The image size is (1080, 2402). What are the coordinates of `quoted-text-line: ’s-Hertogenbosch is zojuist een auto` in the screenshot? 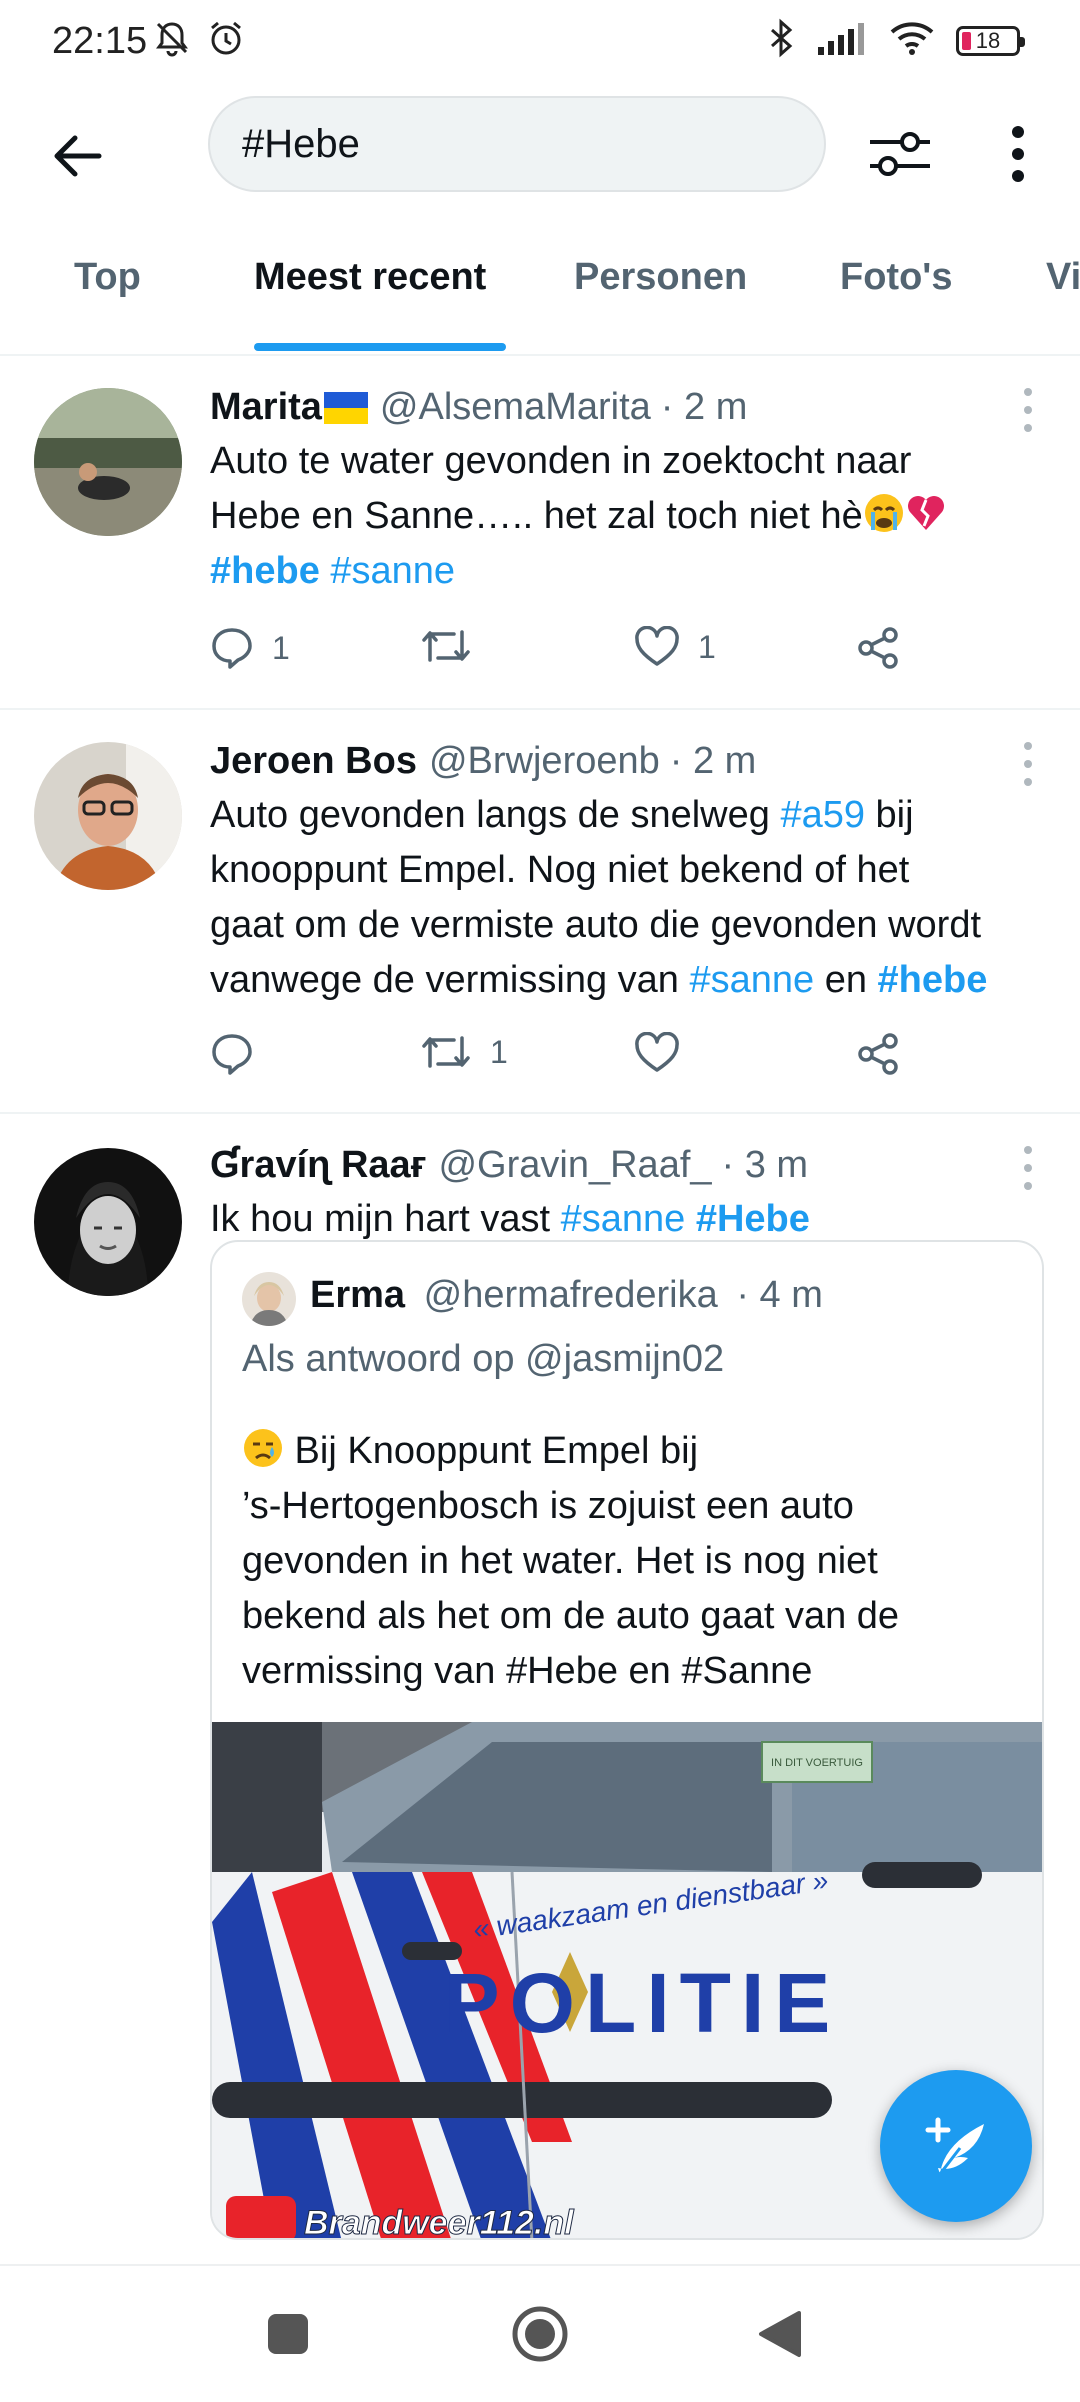 It's located at (548, 1506).